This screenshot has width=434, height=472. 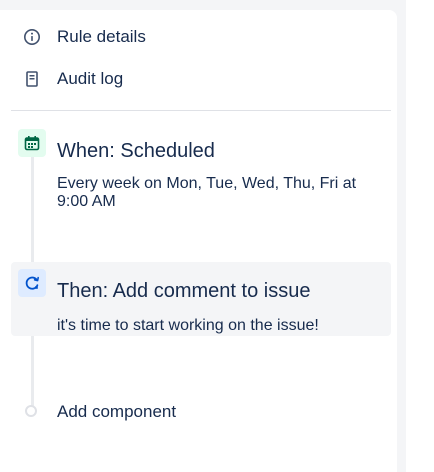 What do you see at coordinates (31, 411) in the screenshot?
I see `add-component-dot` at bounding box center [31, 411].